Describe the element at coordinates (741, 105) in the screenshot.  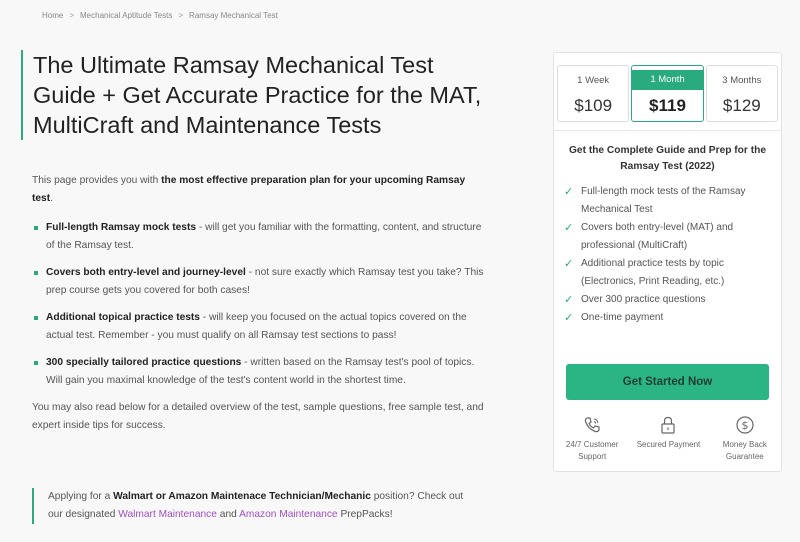
I see `plan-price: $129` at that location.